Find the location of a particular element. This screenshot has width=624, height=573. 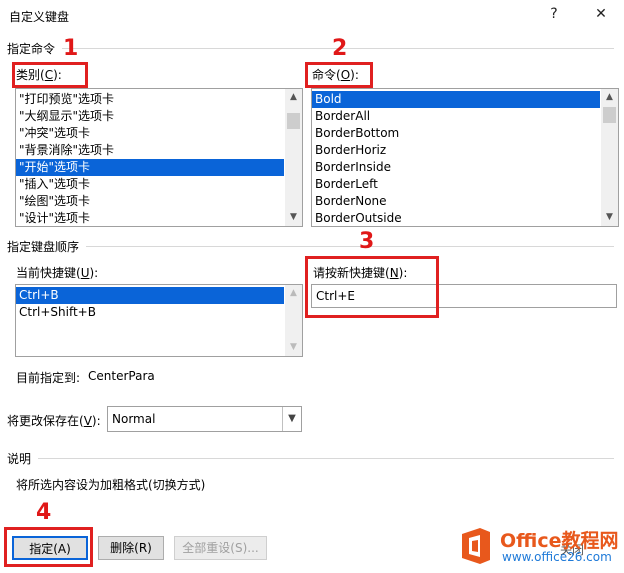

close-window-button: ✕ is located at coordinates (601, 16).